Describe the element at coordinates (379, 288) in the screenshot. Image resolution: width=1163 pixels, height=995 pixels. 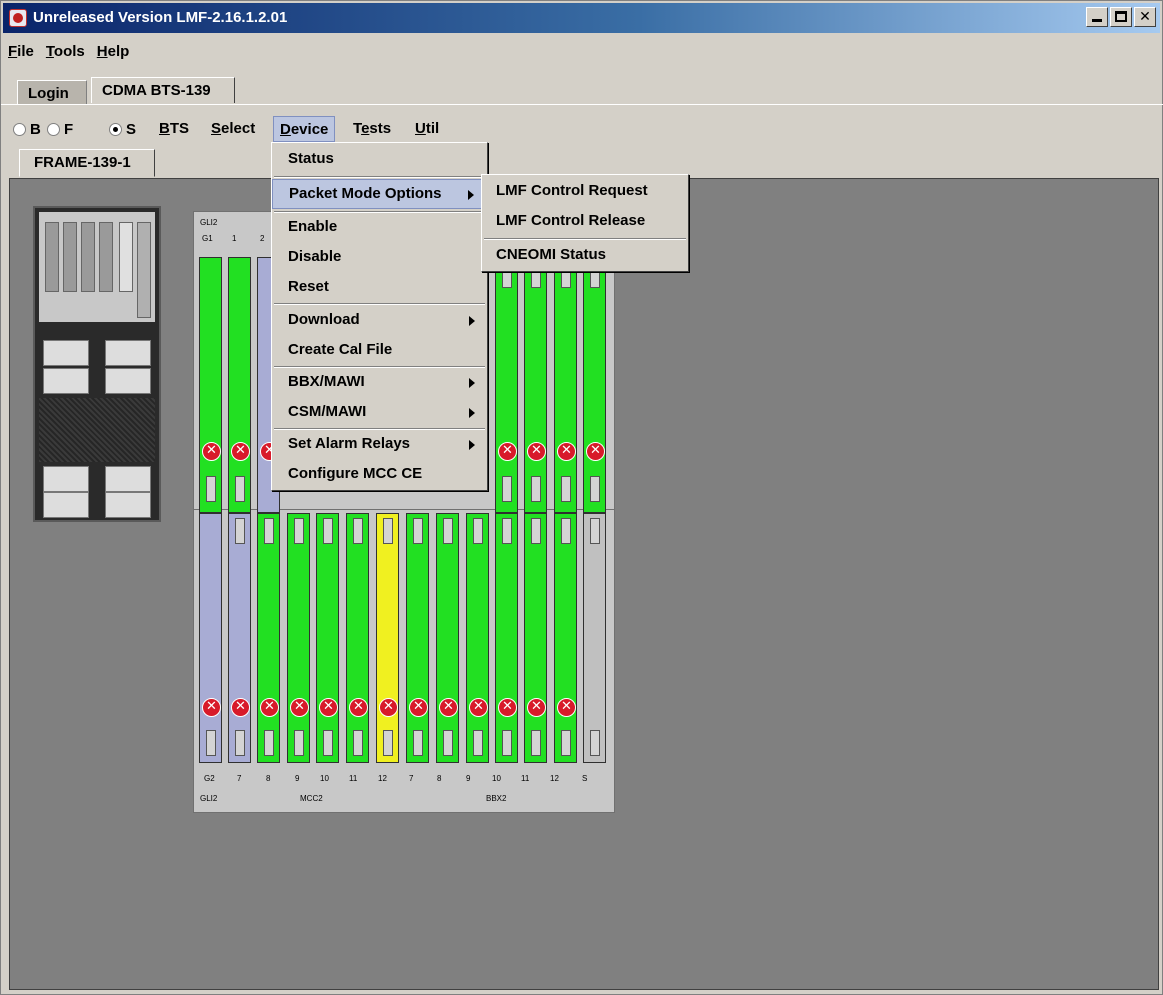
I see `menu-item-reset: Reset` at that location.